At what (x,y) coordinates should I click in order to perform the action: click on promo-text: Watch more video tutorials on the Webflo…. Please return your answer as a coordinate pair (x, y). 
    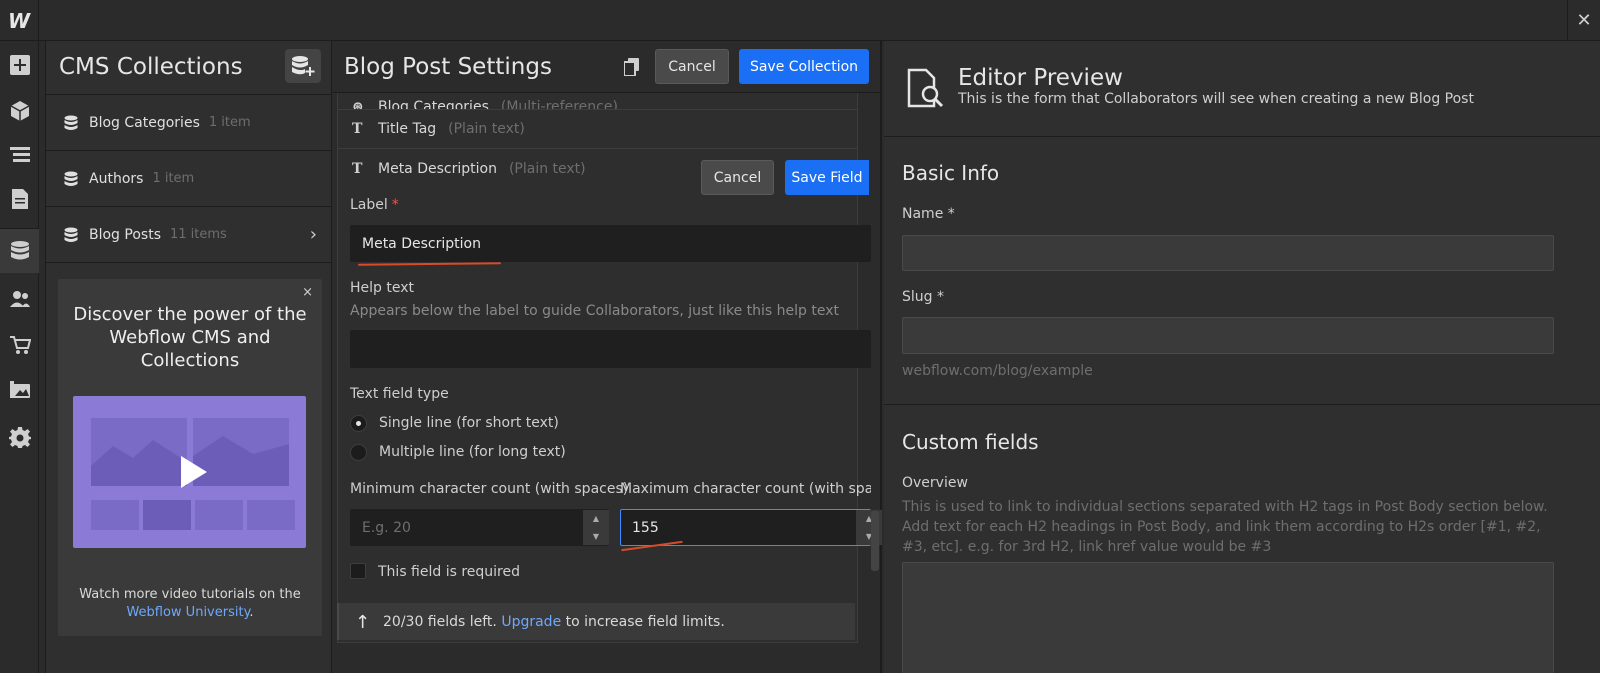
    Looking at the image, I should click on (190, 604).